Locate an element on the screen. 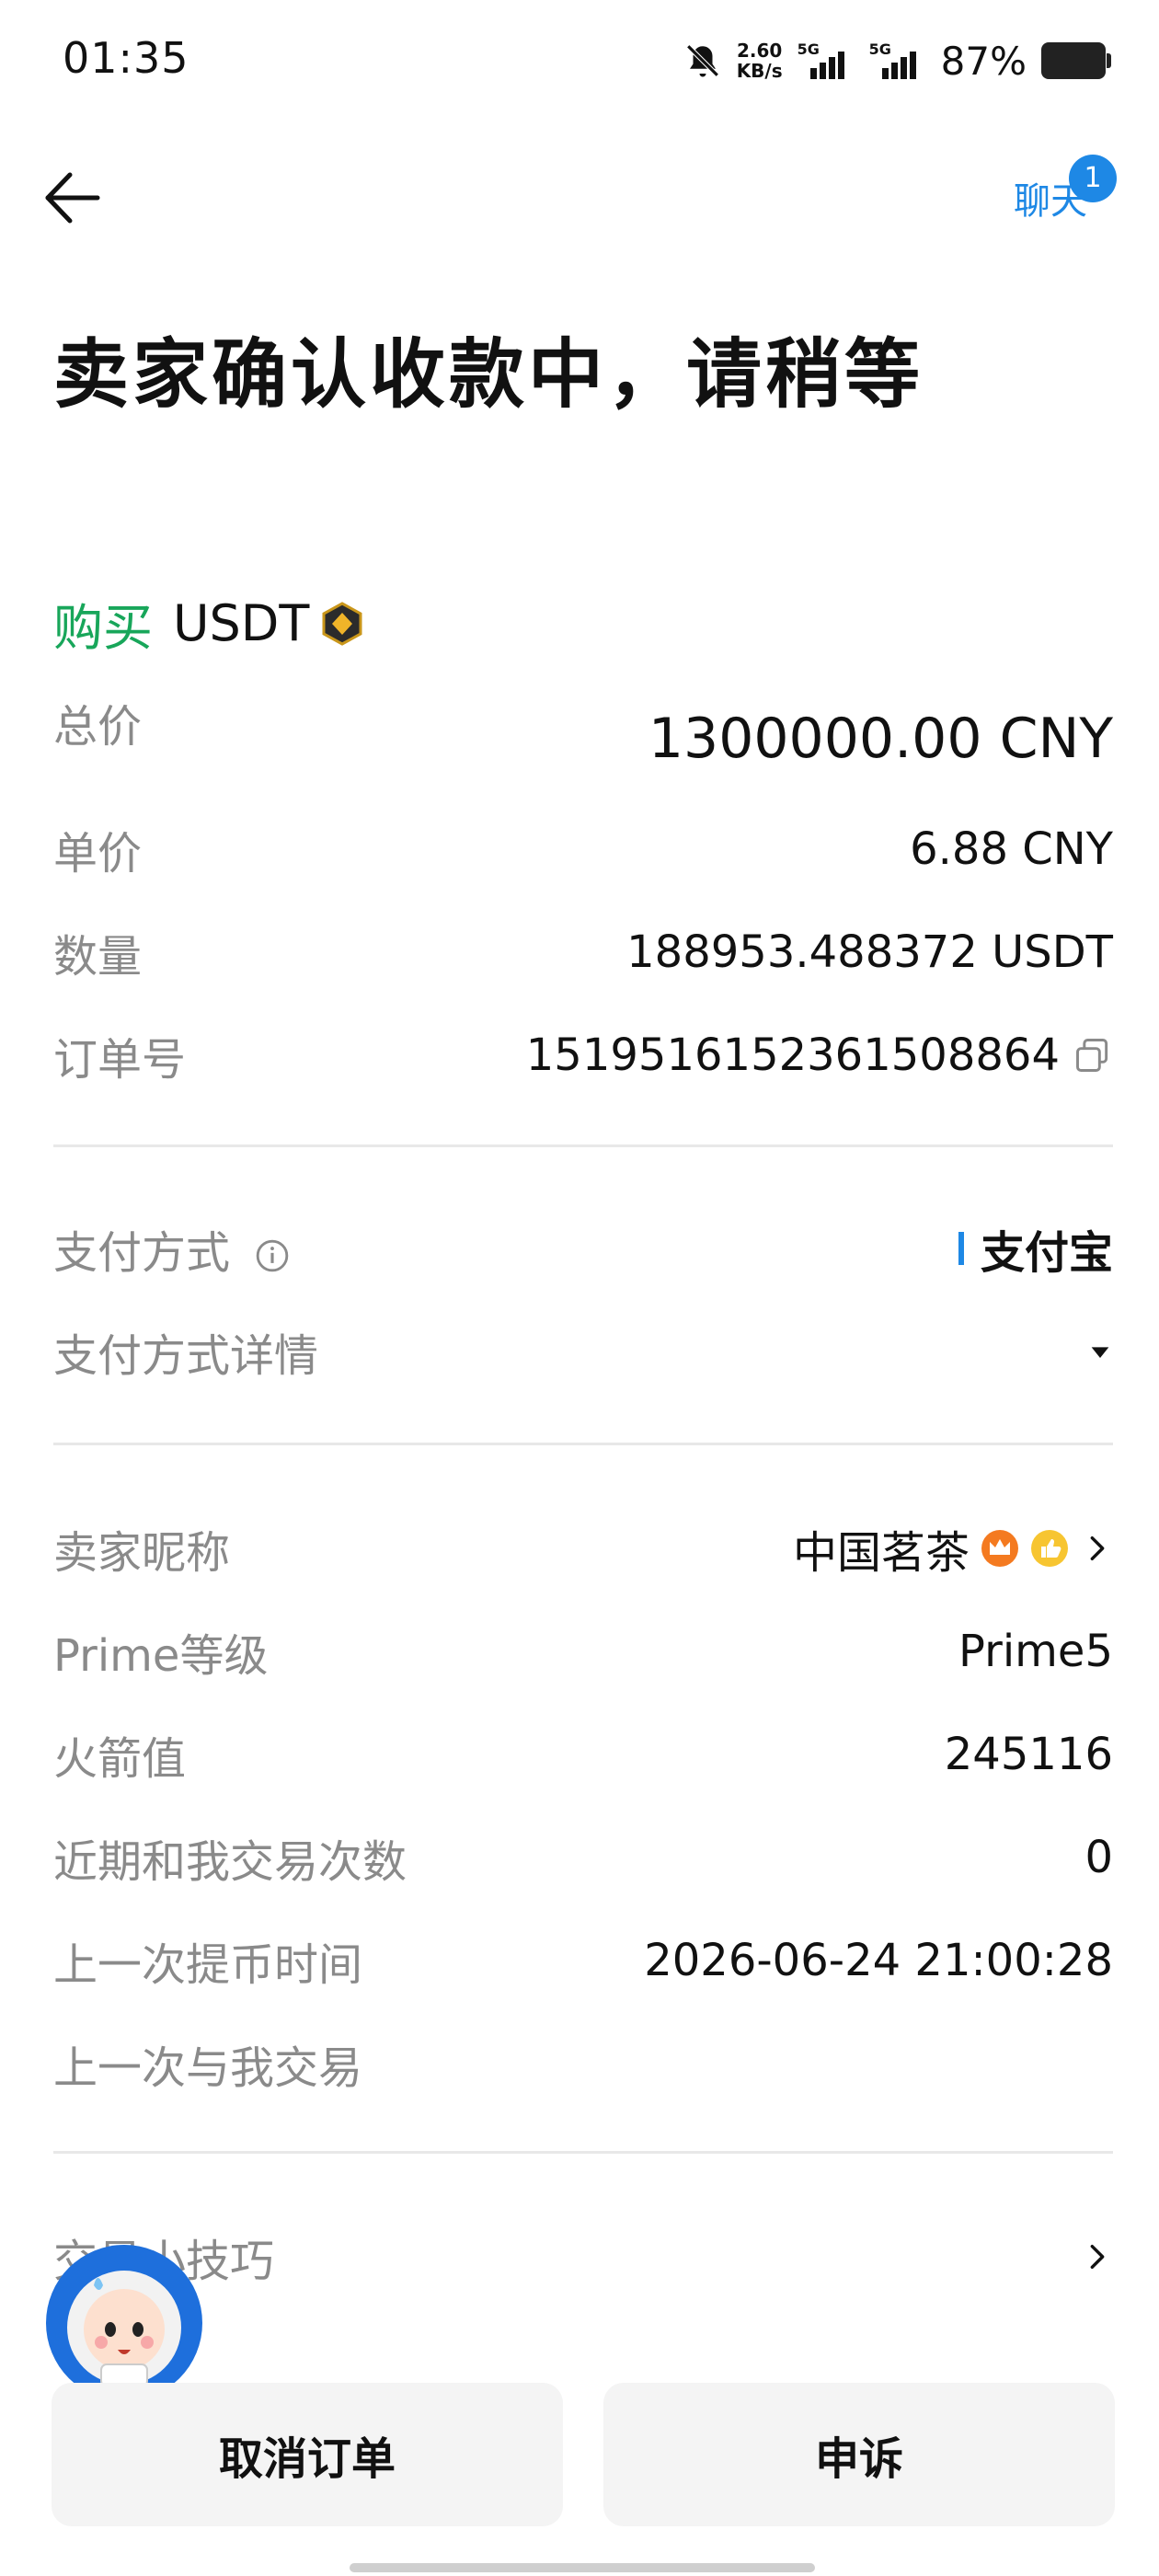 The width and height of the screenshot is (1159, 2576). order-type: 购买 USDT is located at coordinates (208, 623).